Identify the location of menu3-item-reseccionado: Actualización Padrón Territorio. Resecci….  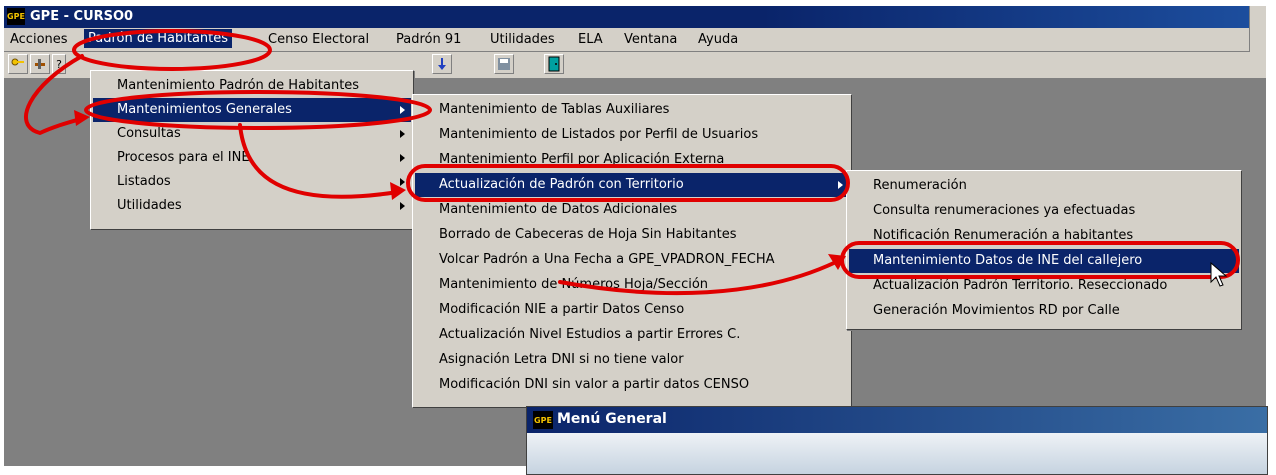
(1044, 286).